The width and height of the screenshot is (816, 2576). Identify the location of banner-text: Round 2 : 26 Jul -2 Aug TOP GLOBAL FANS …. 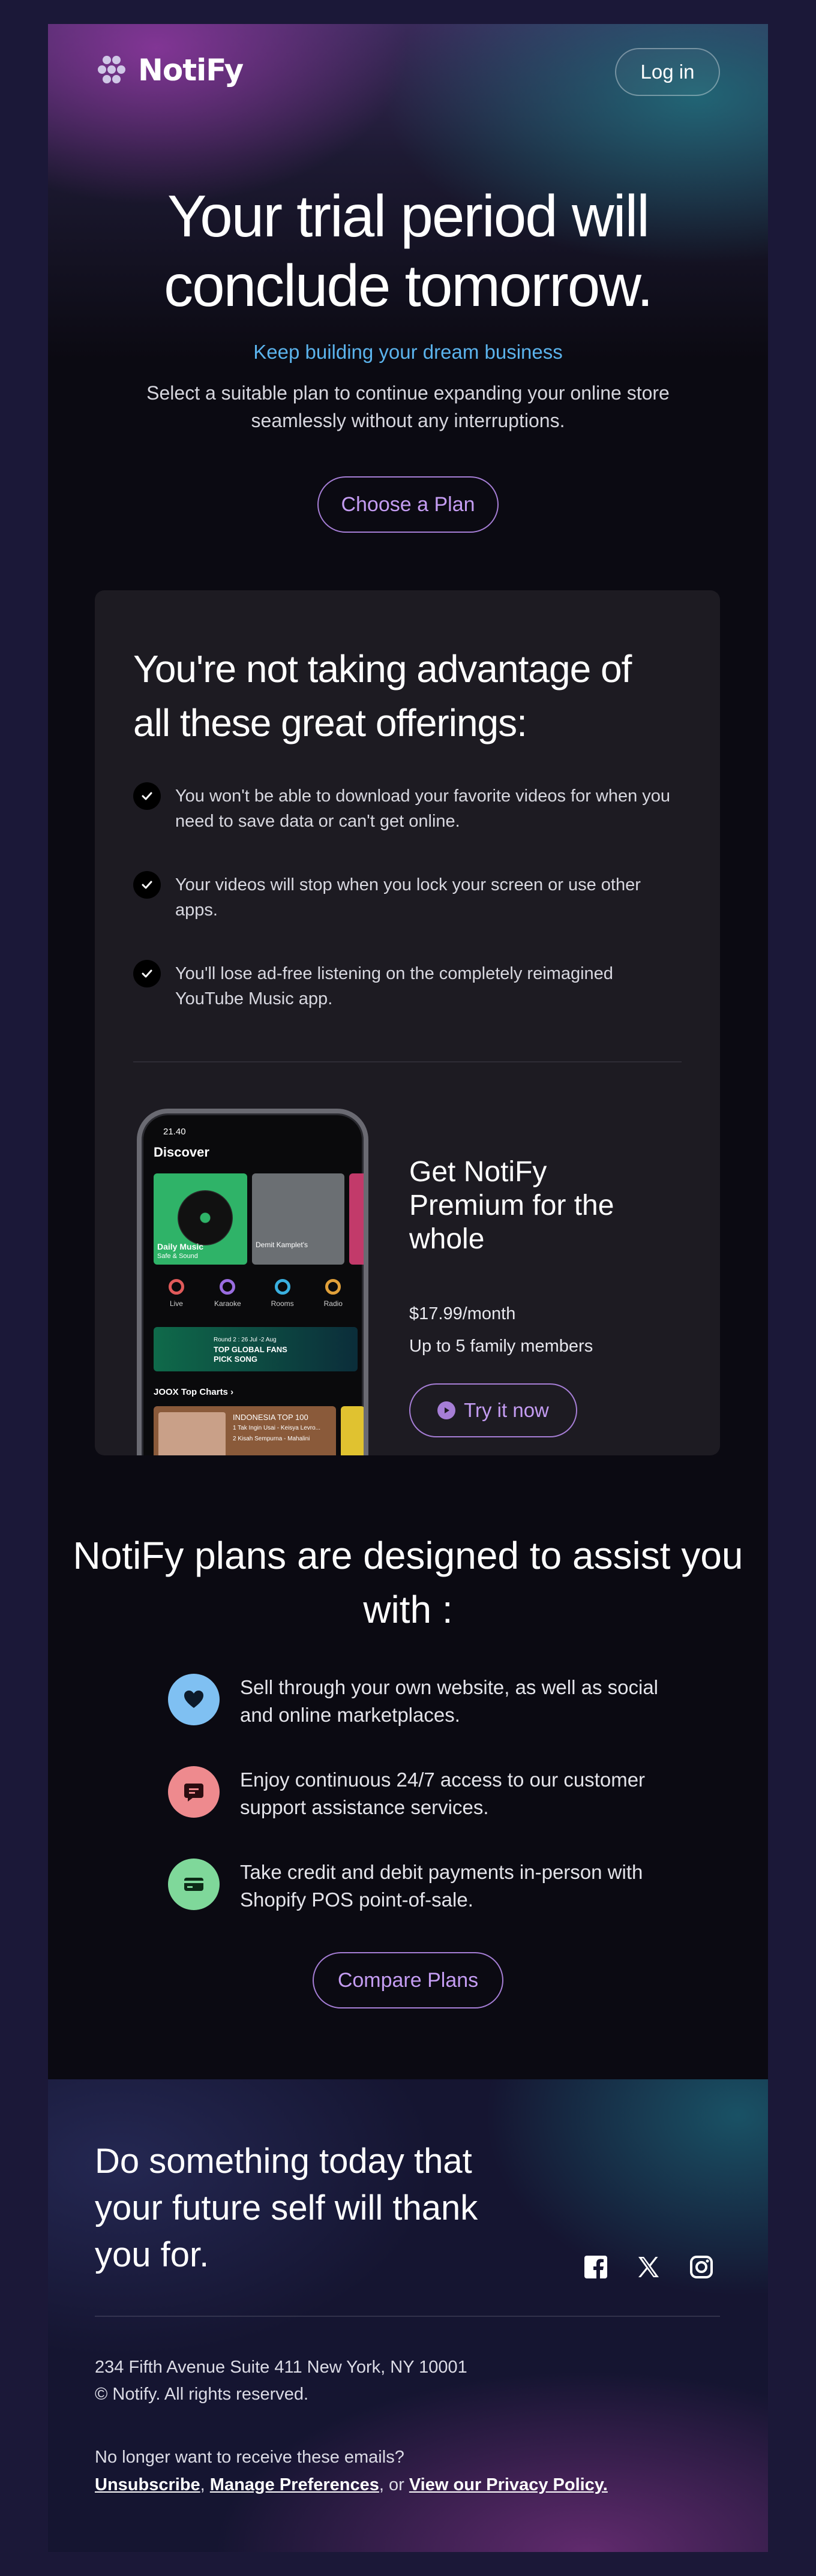
(250, 1349).